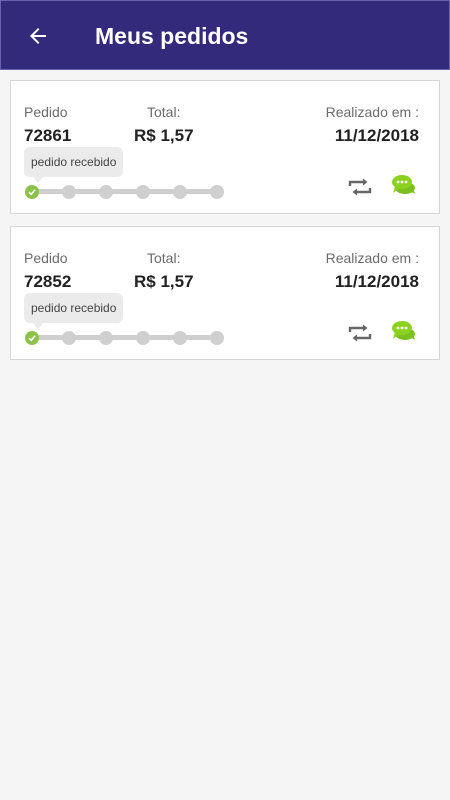 Image resolution: width=450 pixels, height=800 pixels. I want to click on page-title: Meus pedidos, so click(172, 36).